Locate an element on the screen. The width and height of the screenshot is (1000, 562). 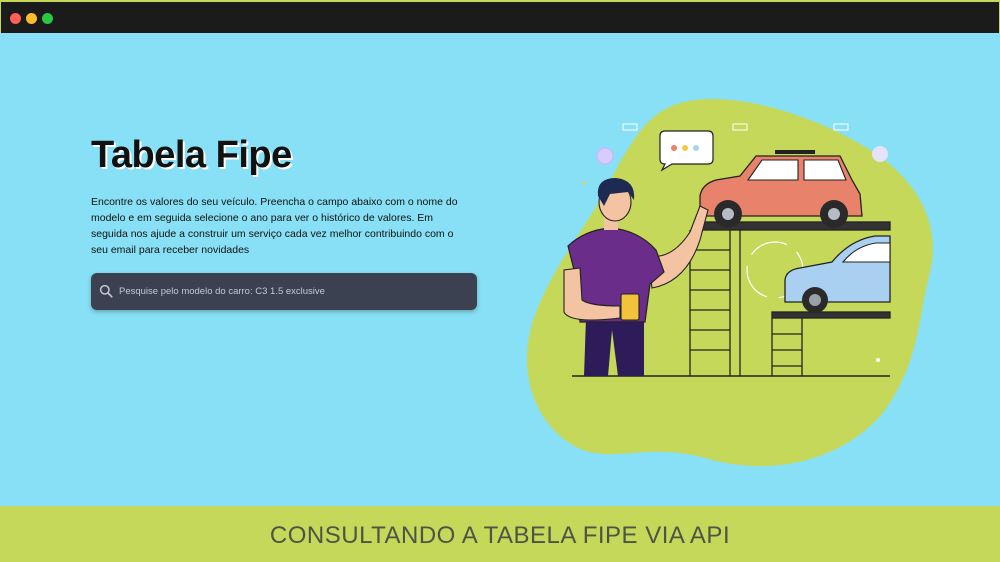
footer-banner: CONSULTANDO A TABELA FIPE VIA API is located at coordinates (500, 534).